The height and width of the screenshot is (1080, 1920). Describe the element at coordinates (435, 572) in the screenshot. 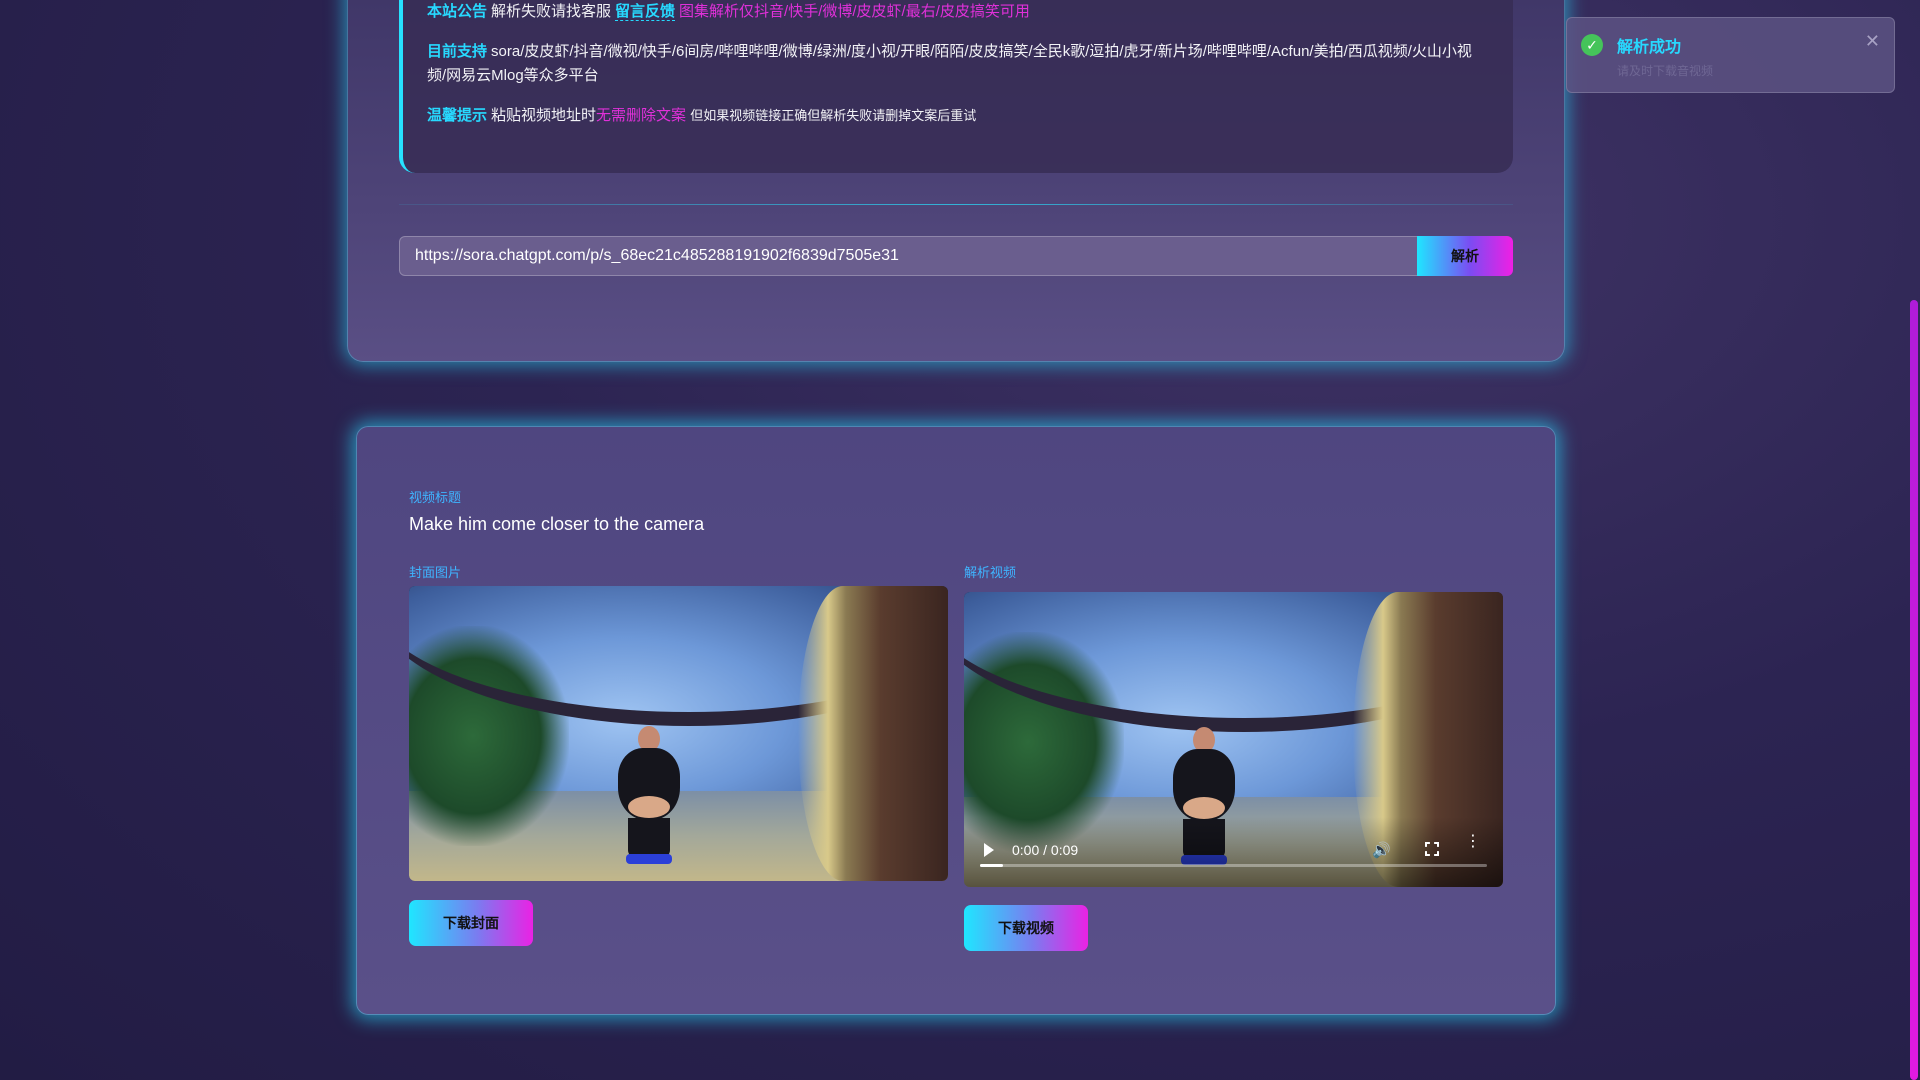

I see `cover-label: 封面图片` at that location.